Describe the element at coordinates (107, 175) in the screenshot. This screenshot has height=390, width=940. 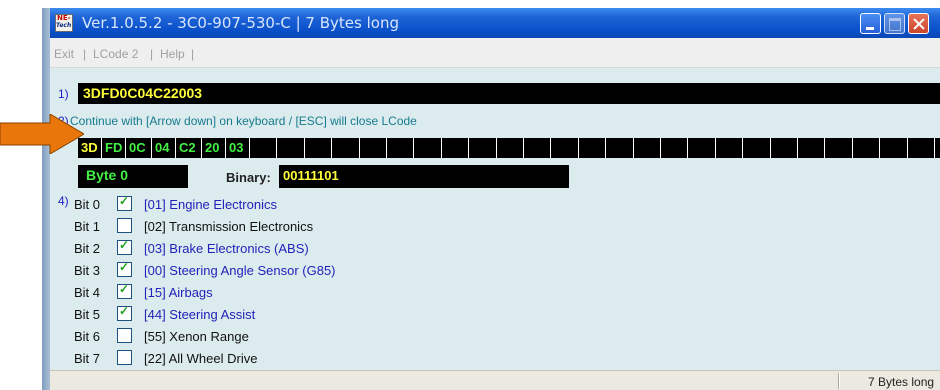
I see `selected-byte-label: Byte 0` at that location.